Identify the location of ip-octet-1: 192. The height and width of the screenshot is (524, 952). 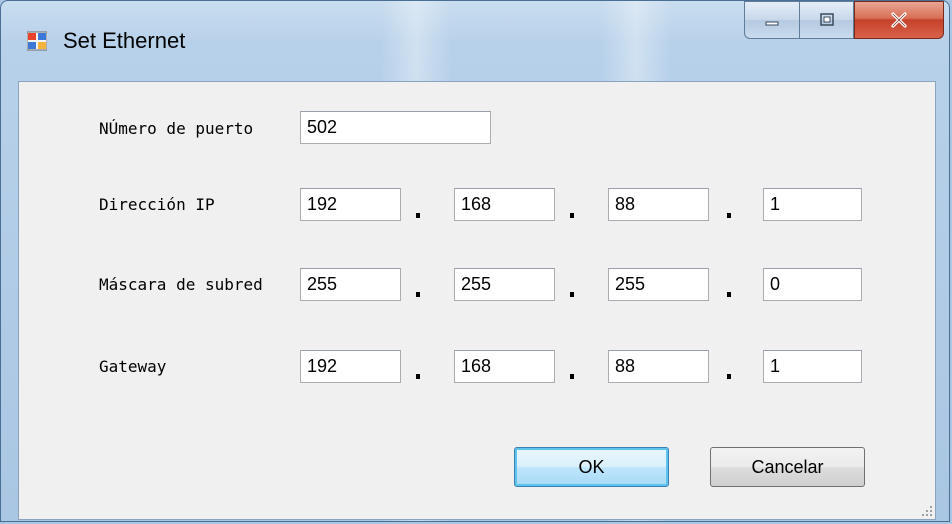
(350, 204).